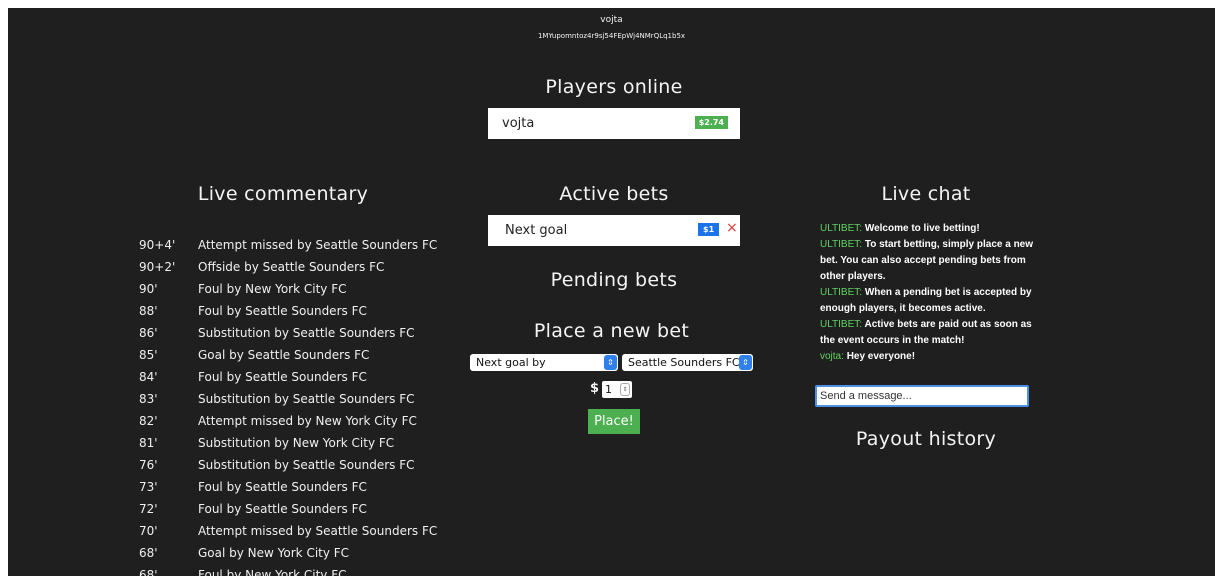 This screenshot has width=1215, height=576. What do you see at coordinates (148, 443) in the screenshot?
I see `commentary-minute: 81'` at bounding box center [148, 443].